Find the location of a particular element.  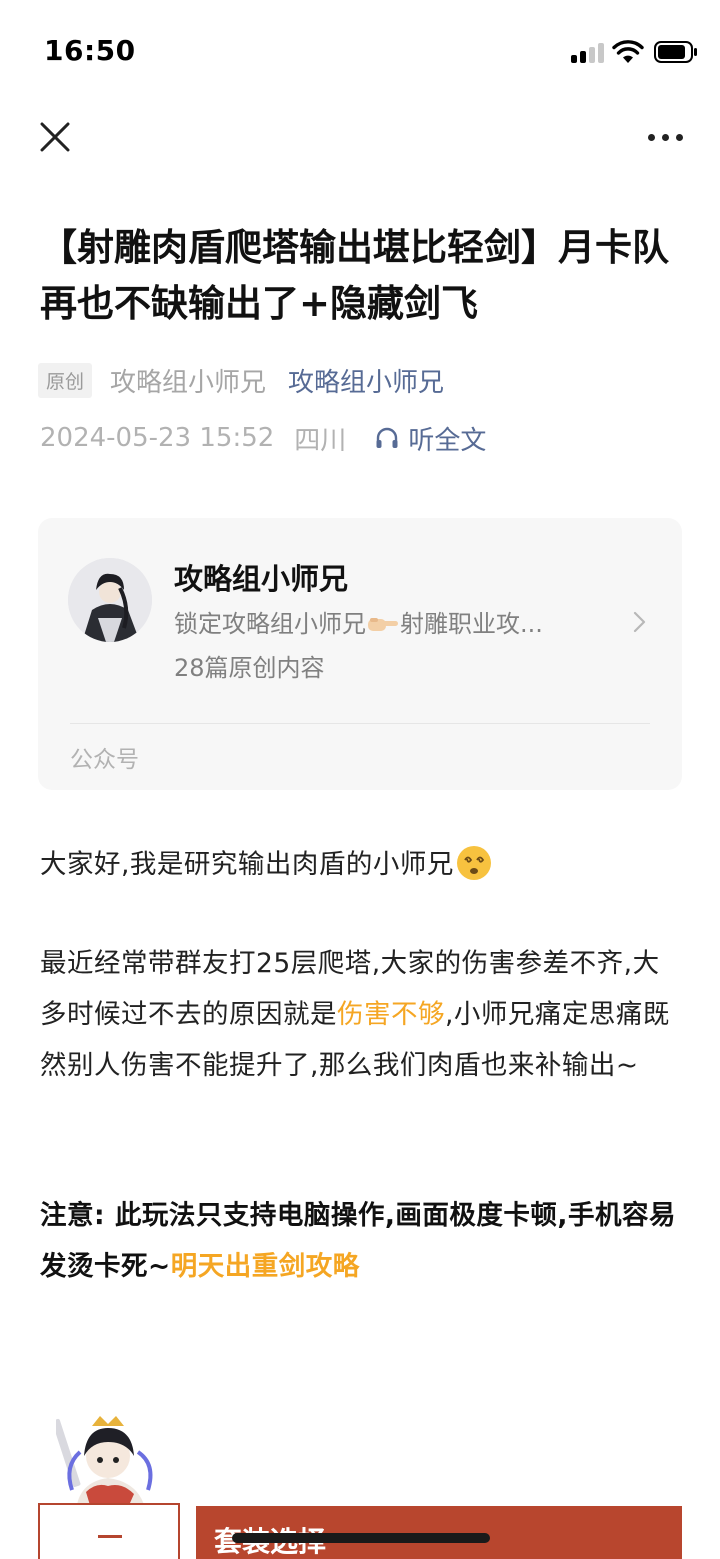

card-footer-label: 公众号 is located at coordinates (104, 760).